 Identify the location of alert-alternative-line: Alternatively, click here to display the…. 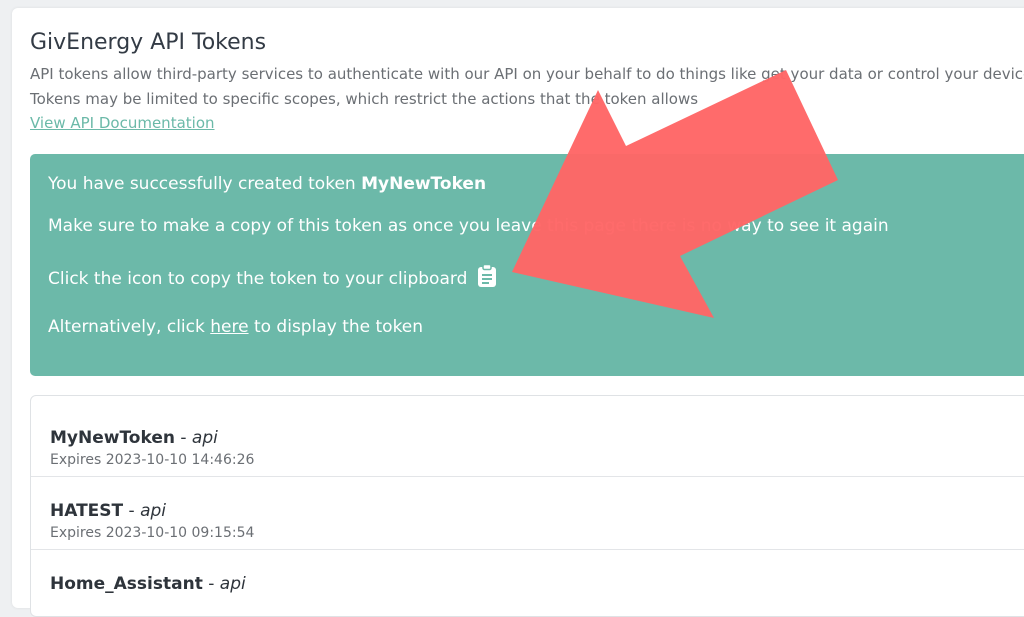
(235, 327).